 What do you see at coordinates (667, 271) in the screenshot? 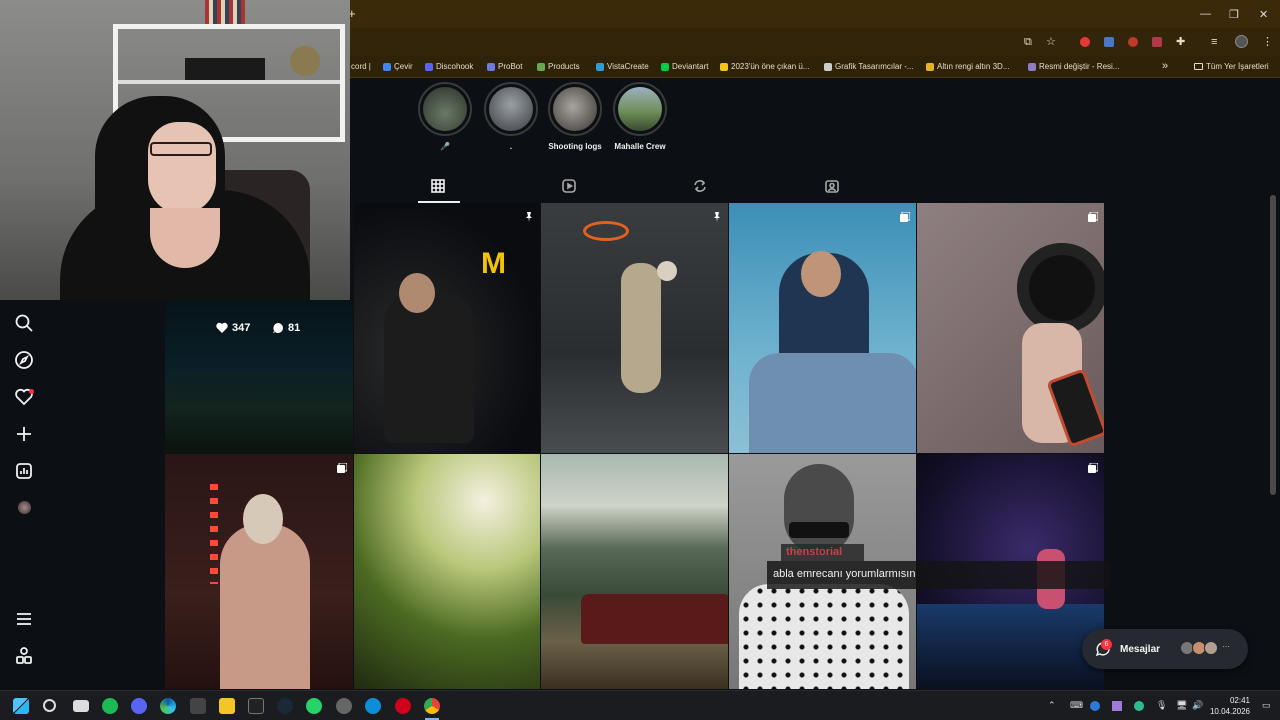
I see `basketball` at bounding box center [667, 271].